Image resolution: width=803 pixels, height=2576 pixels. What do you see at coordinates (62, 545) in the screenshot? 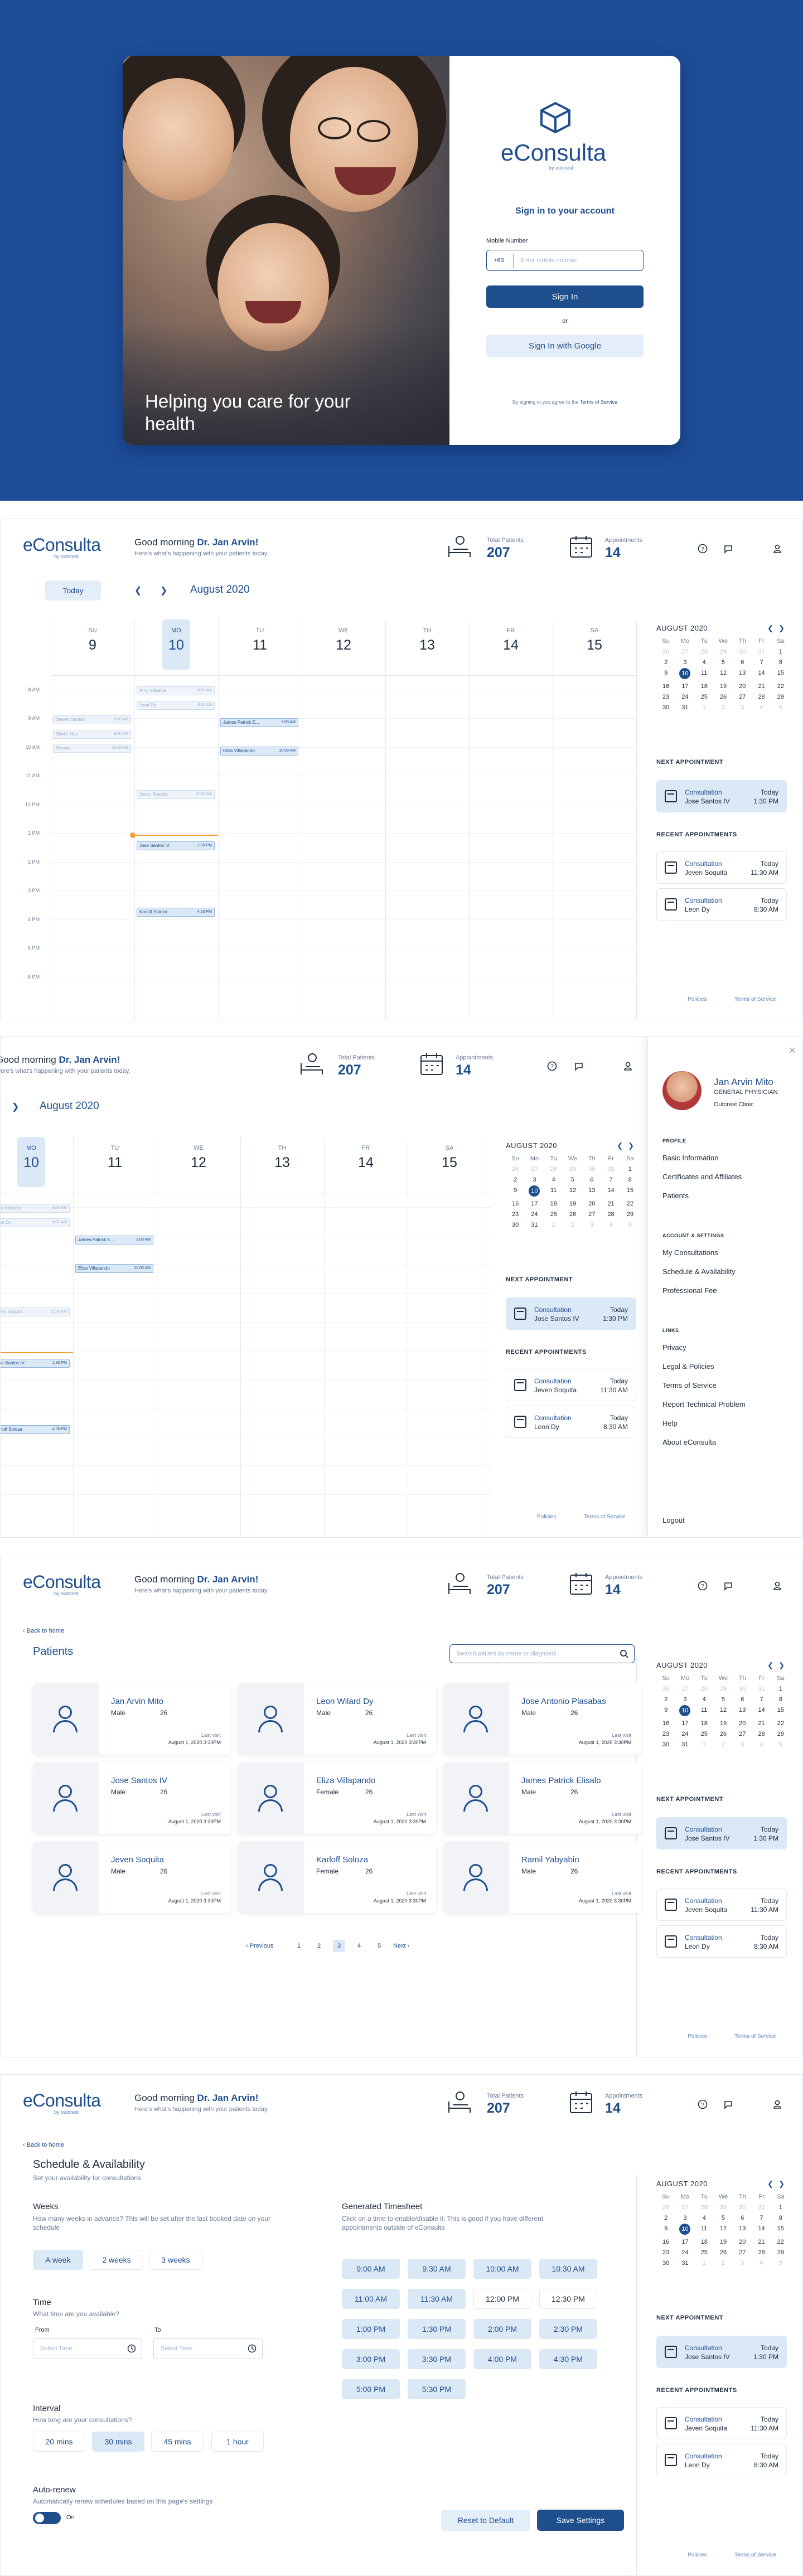
I see `header-logo: eConsulta` at bounding box center [62, 545].